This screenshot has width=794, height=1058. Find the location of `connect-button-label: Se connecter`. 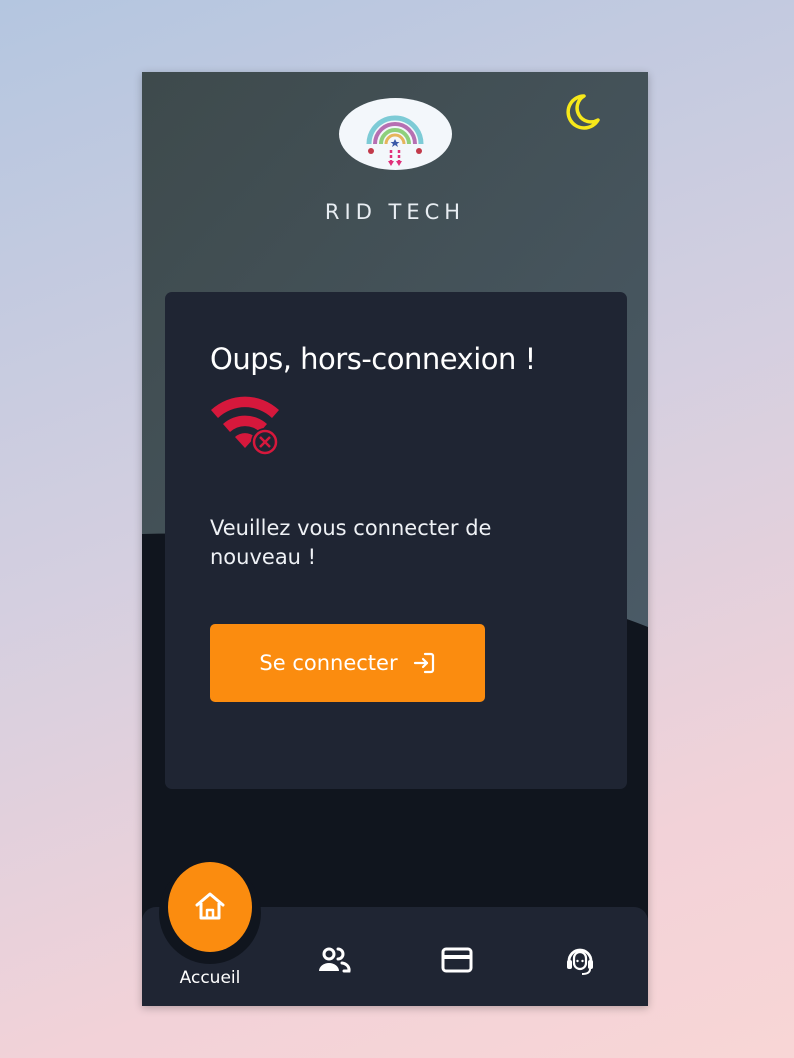

connect-button-label: Se connecter is located at coordinates (328, 663).